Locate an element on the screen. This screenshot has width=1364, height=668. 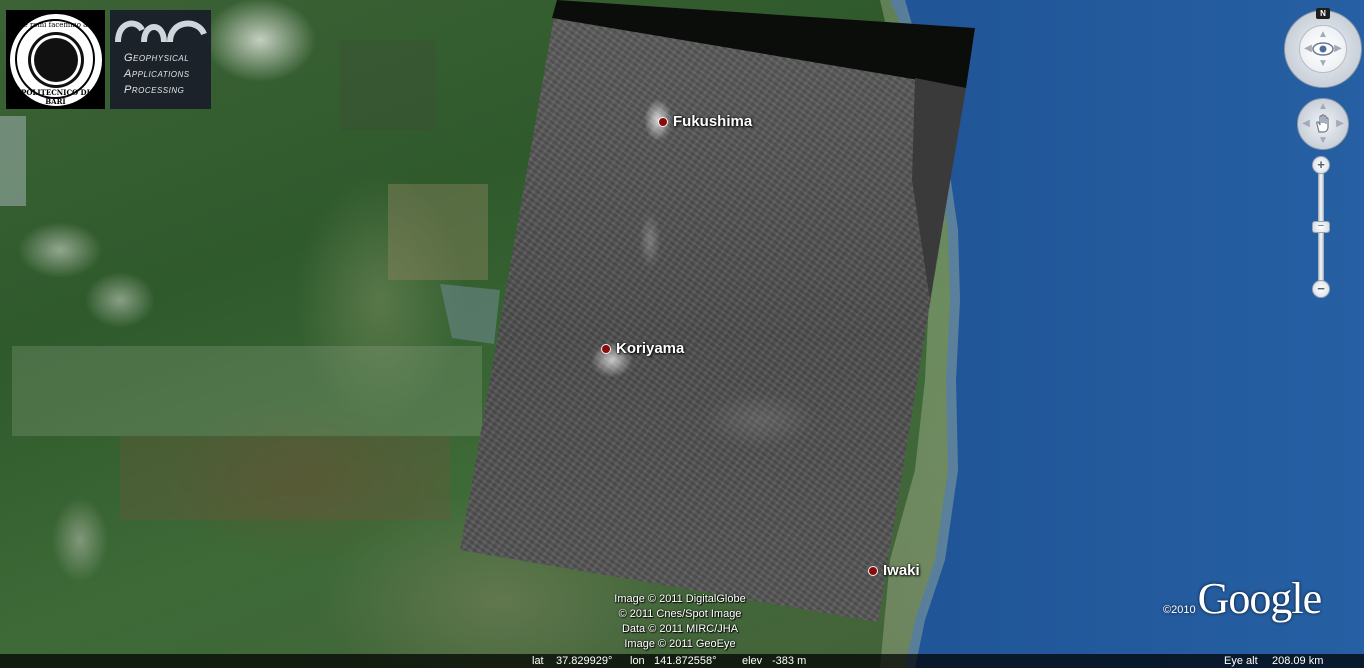
move-up-arrow-icon: ▲ is located at coordinates (1323, 107).